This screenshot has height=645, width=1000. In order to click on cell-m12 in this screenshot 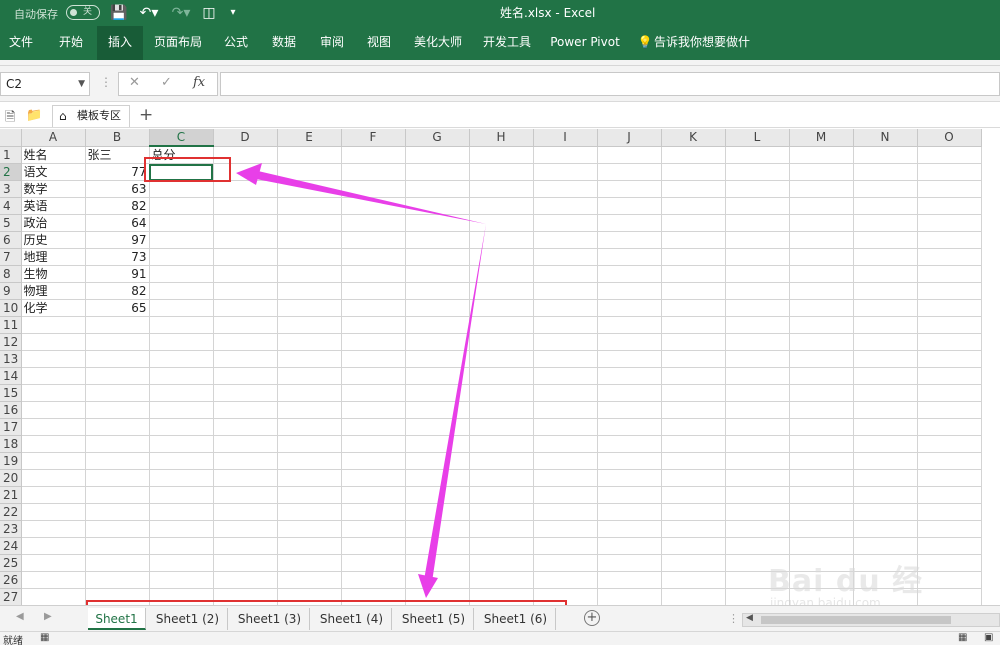, I will do `click(821, 342)`.